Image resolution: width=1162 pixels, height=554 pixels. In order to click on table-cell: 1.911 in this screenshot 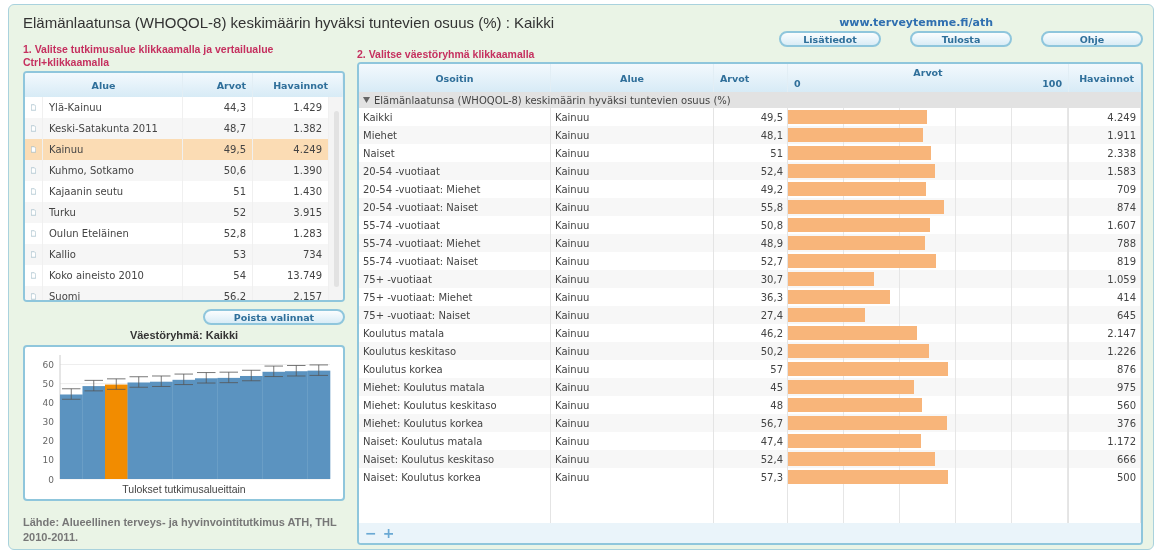, I will do `click(1105, 135)`.